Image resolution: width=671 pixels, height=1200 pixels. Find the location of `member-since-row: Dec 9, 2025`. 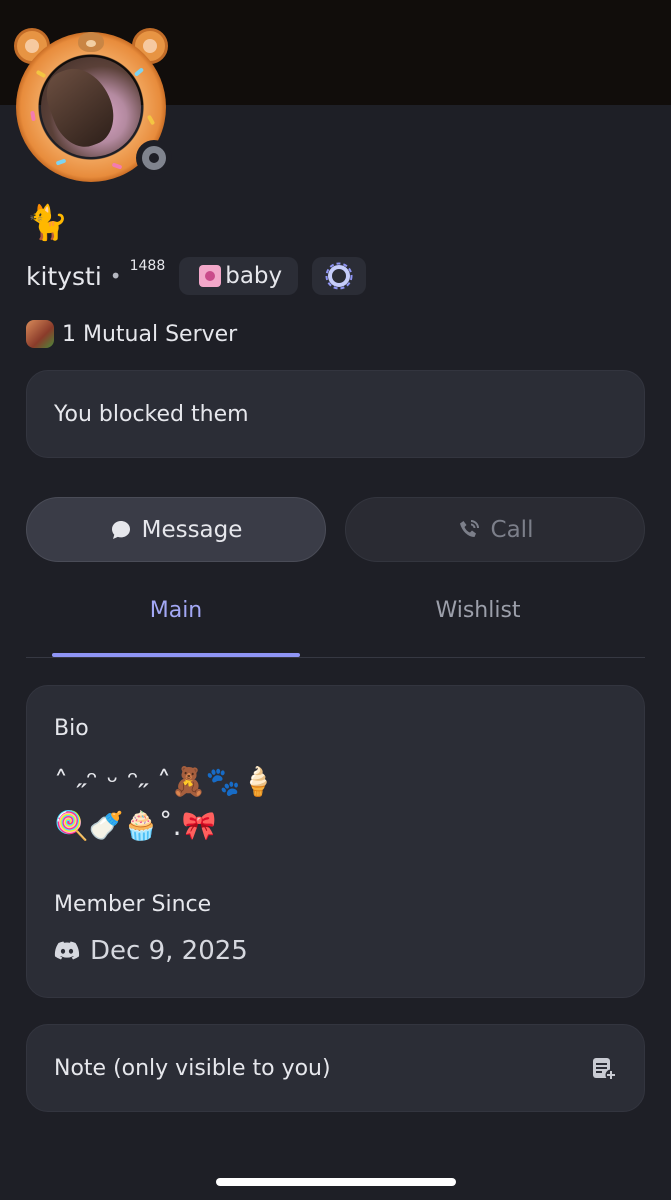

member-since-row: Dec 9, 2025 is located at coordinates (151, 951).